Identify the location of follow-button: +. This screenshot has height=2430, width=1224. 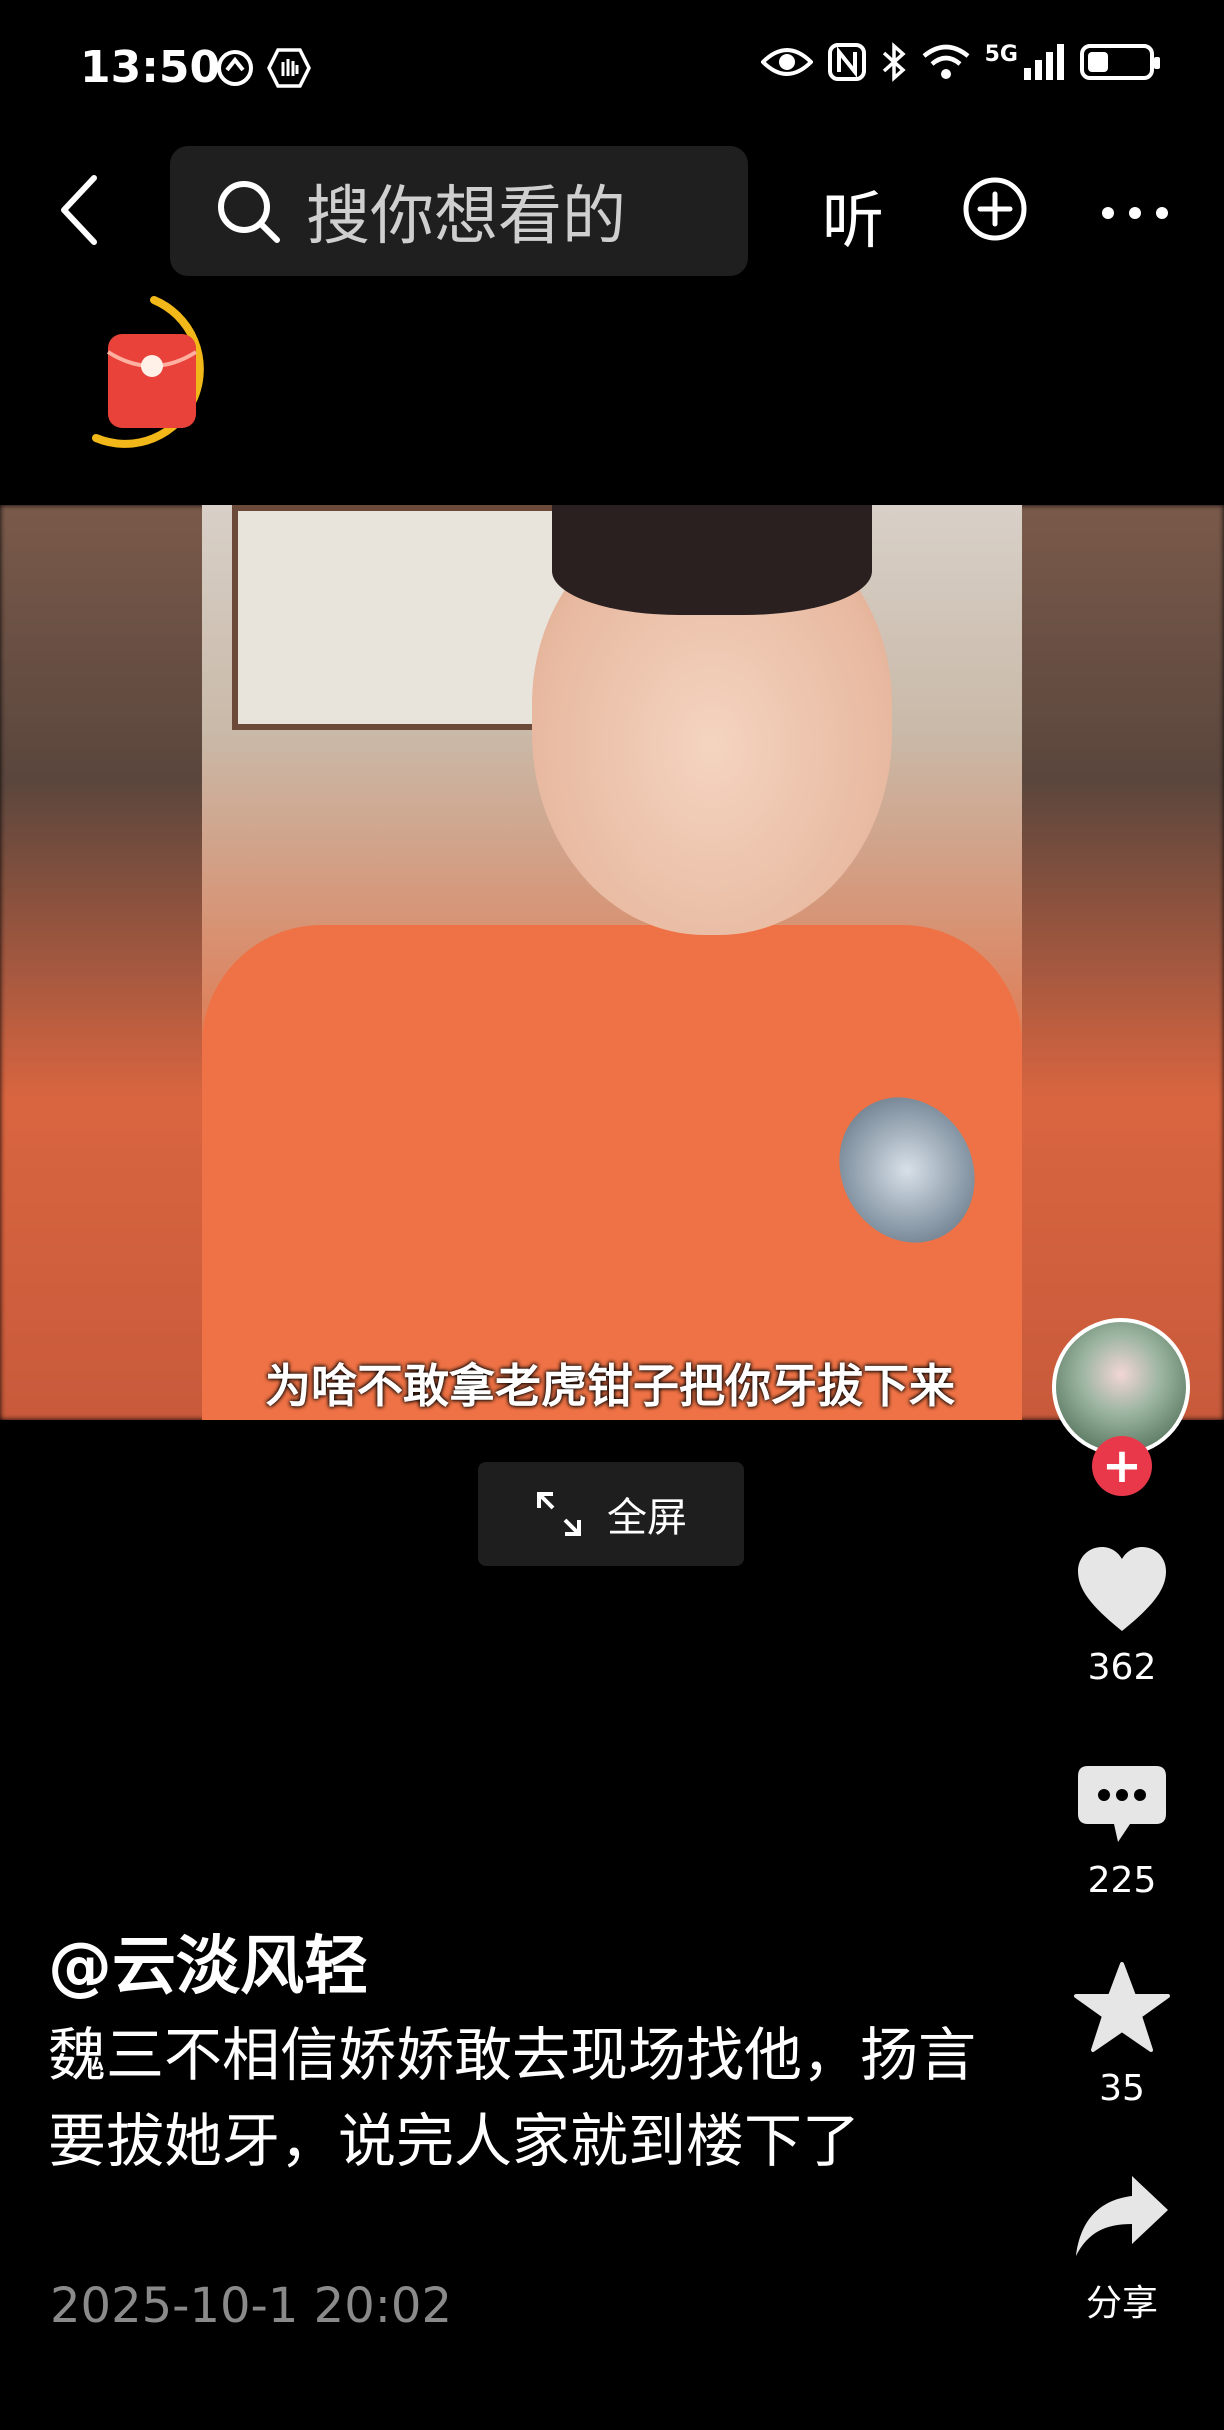
(1122, 1466).